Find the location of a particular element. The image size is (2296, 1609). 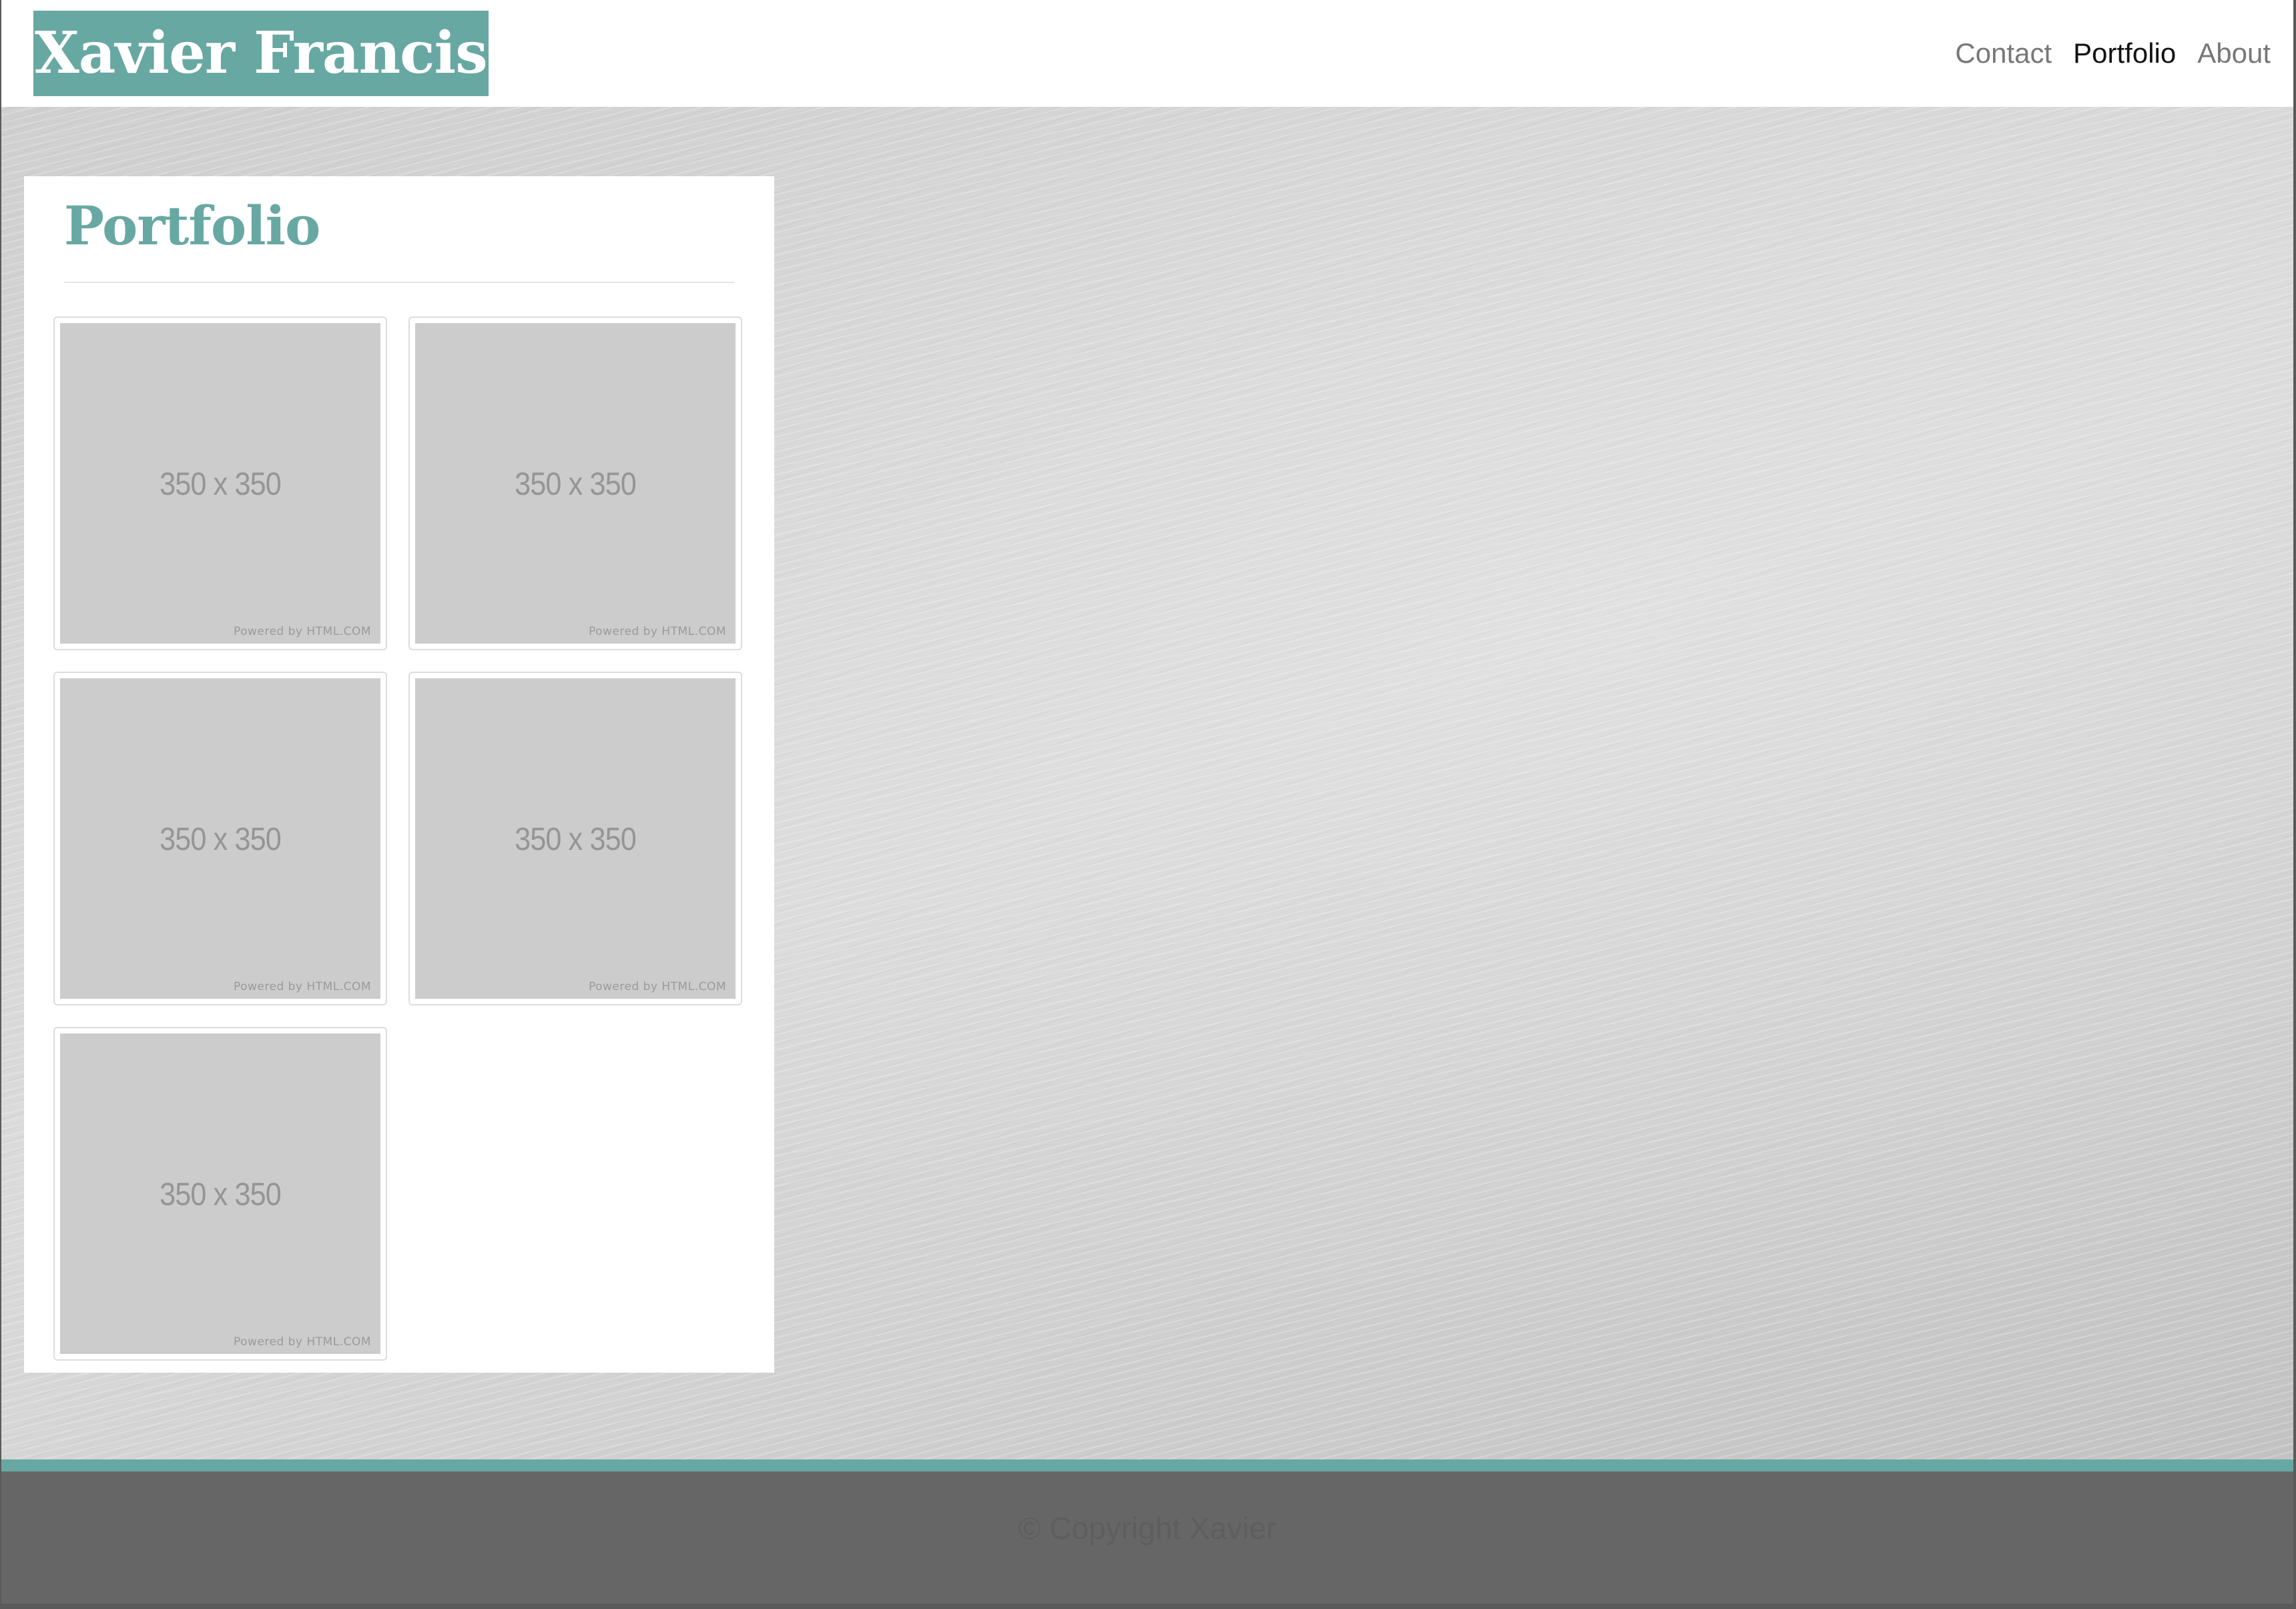

portfolio-item-5: 350 x 350 Powered by HTML.COM is located at coordinates (220, 1194).